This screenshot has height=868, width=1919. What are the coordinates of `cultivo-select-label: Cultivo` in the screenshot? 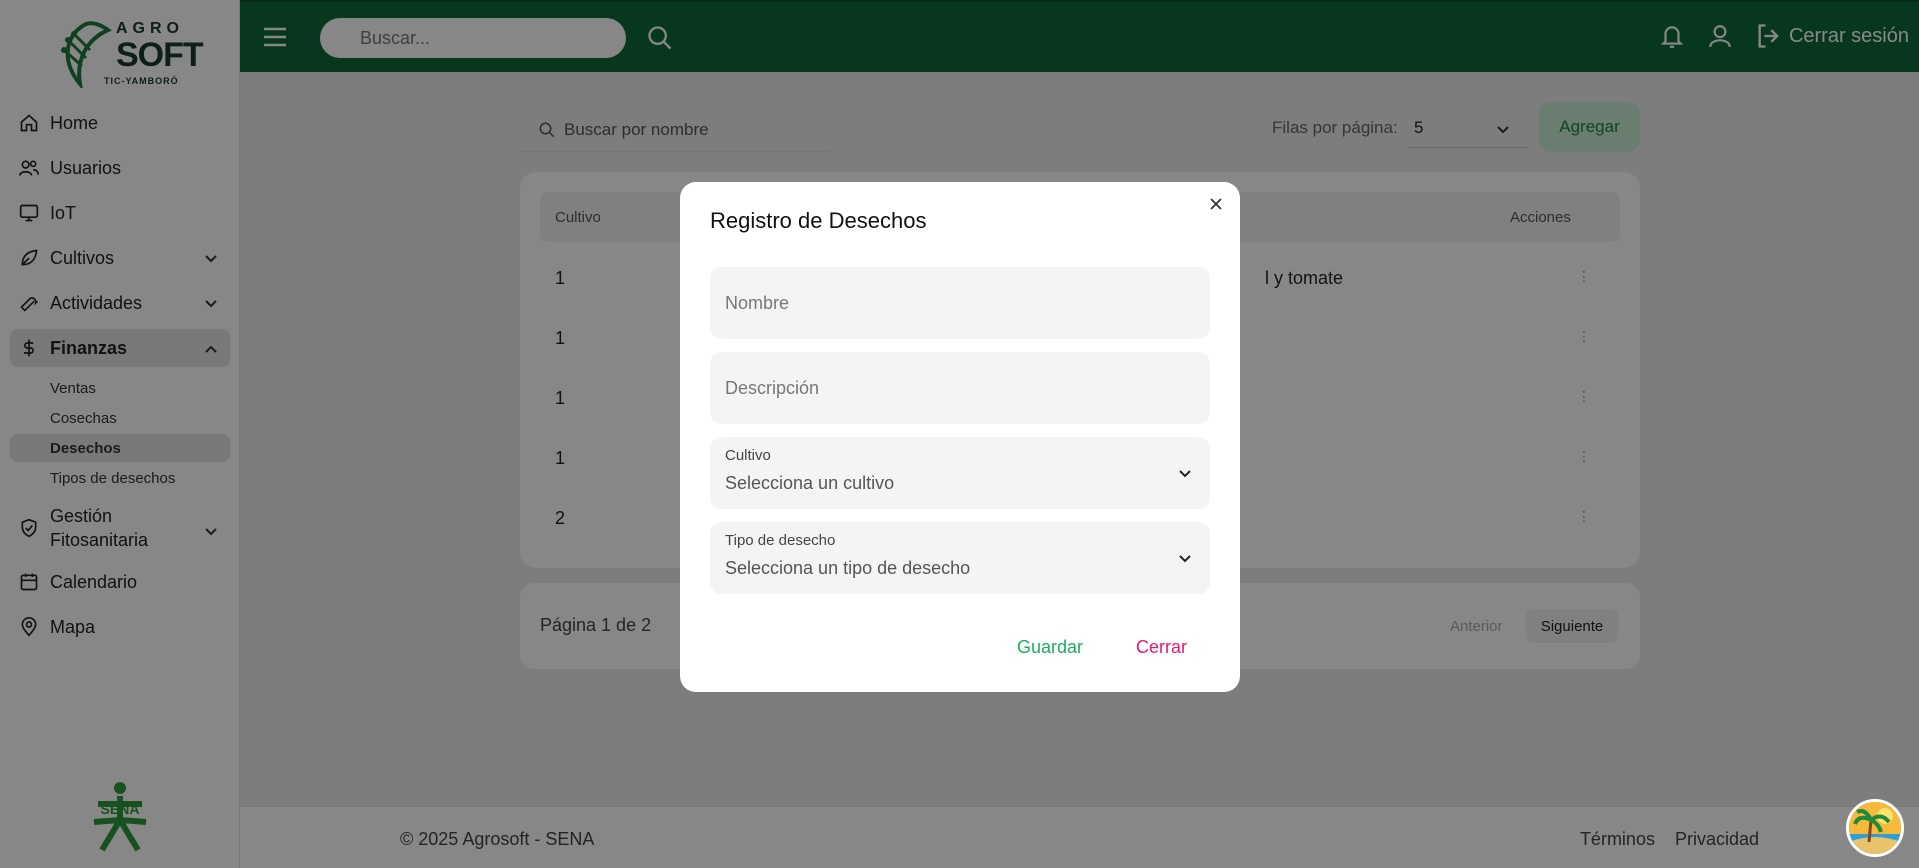 It's located at (748, 455).